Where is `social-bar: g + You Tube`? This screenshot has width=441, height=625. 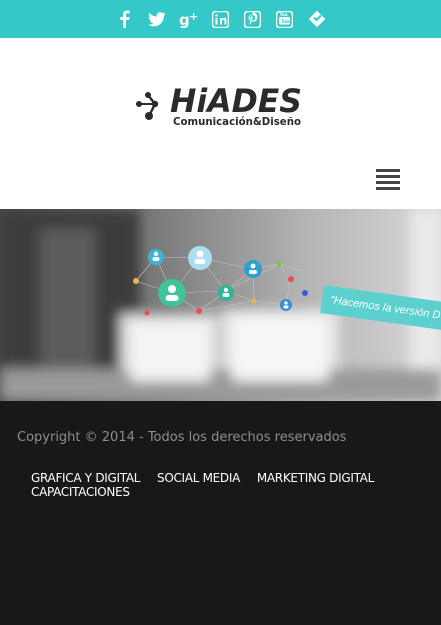
social-bar: g + You Tube is located at coordinates (220, 19).